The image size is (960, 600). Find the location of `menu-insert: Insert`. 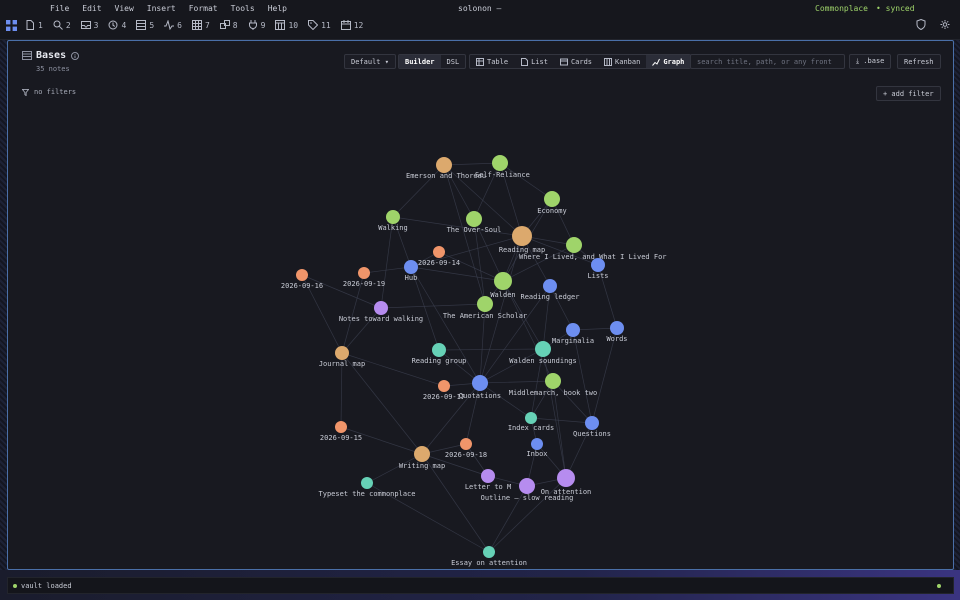

menu-insert: Insert is located at coordinates (161, 8).